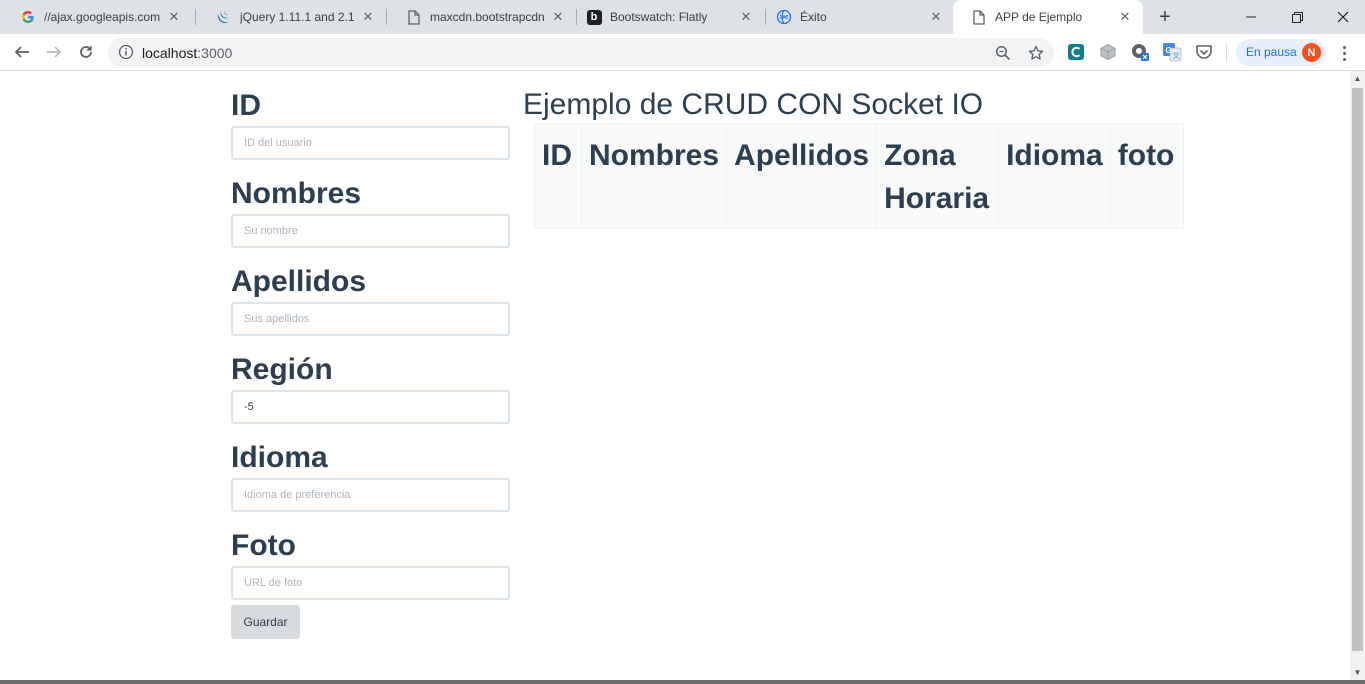  I want to click on info-icon, so click(126, 52).